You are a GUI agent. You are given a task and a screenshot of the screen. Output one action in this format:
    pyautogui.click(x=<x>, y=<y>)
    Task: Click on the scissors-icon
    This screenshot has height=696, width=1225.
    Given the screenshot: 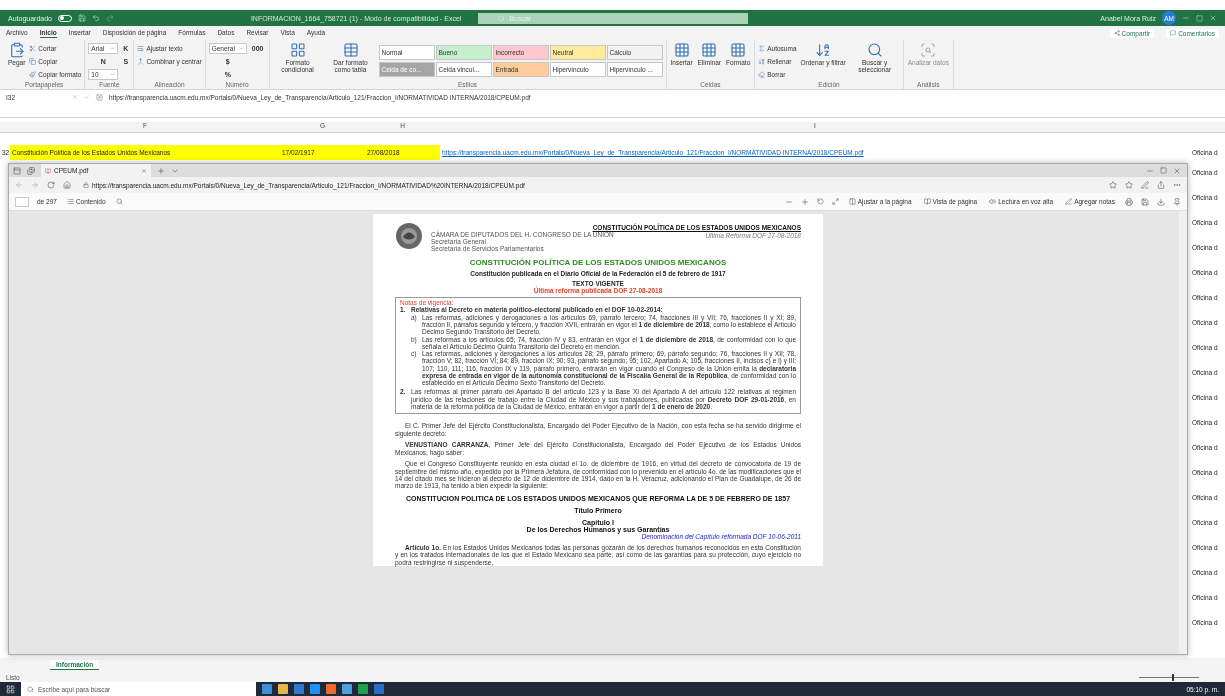 What is the action you would take?
    pyautogui.click(x=33, y=48)
    